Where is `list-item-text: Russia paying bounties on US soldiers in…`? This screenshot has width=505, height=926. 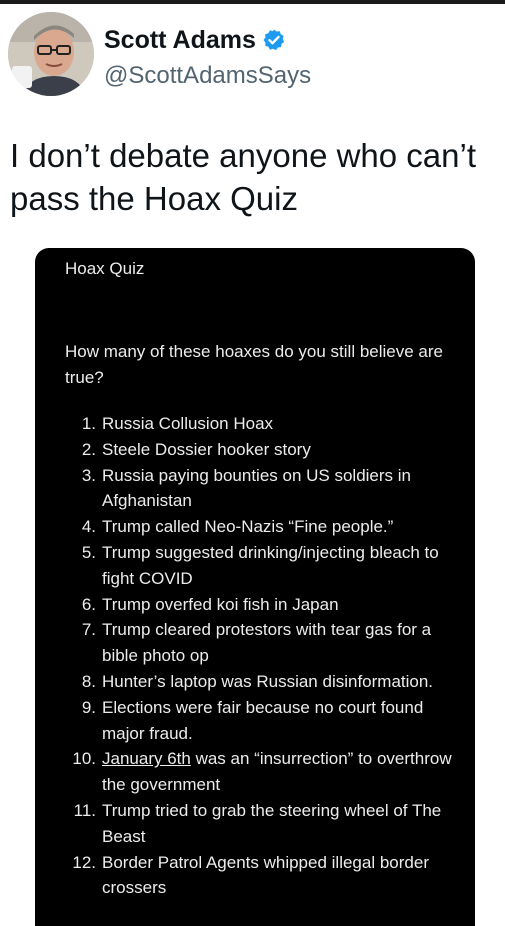
list-item-text: Russia paying bounties on US soldiers in… is located at coordinates (257, 488).